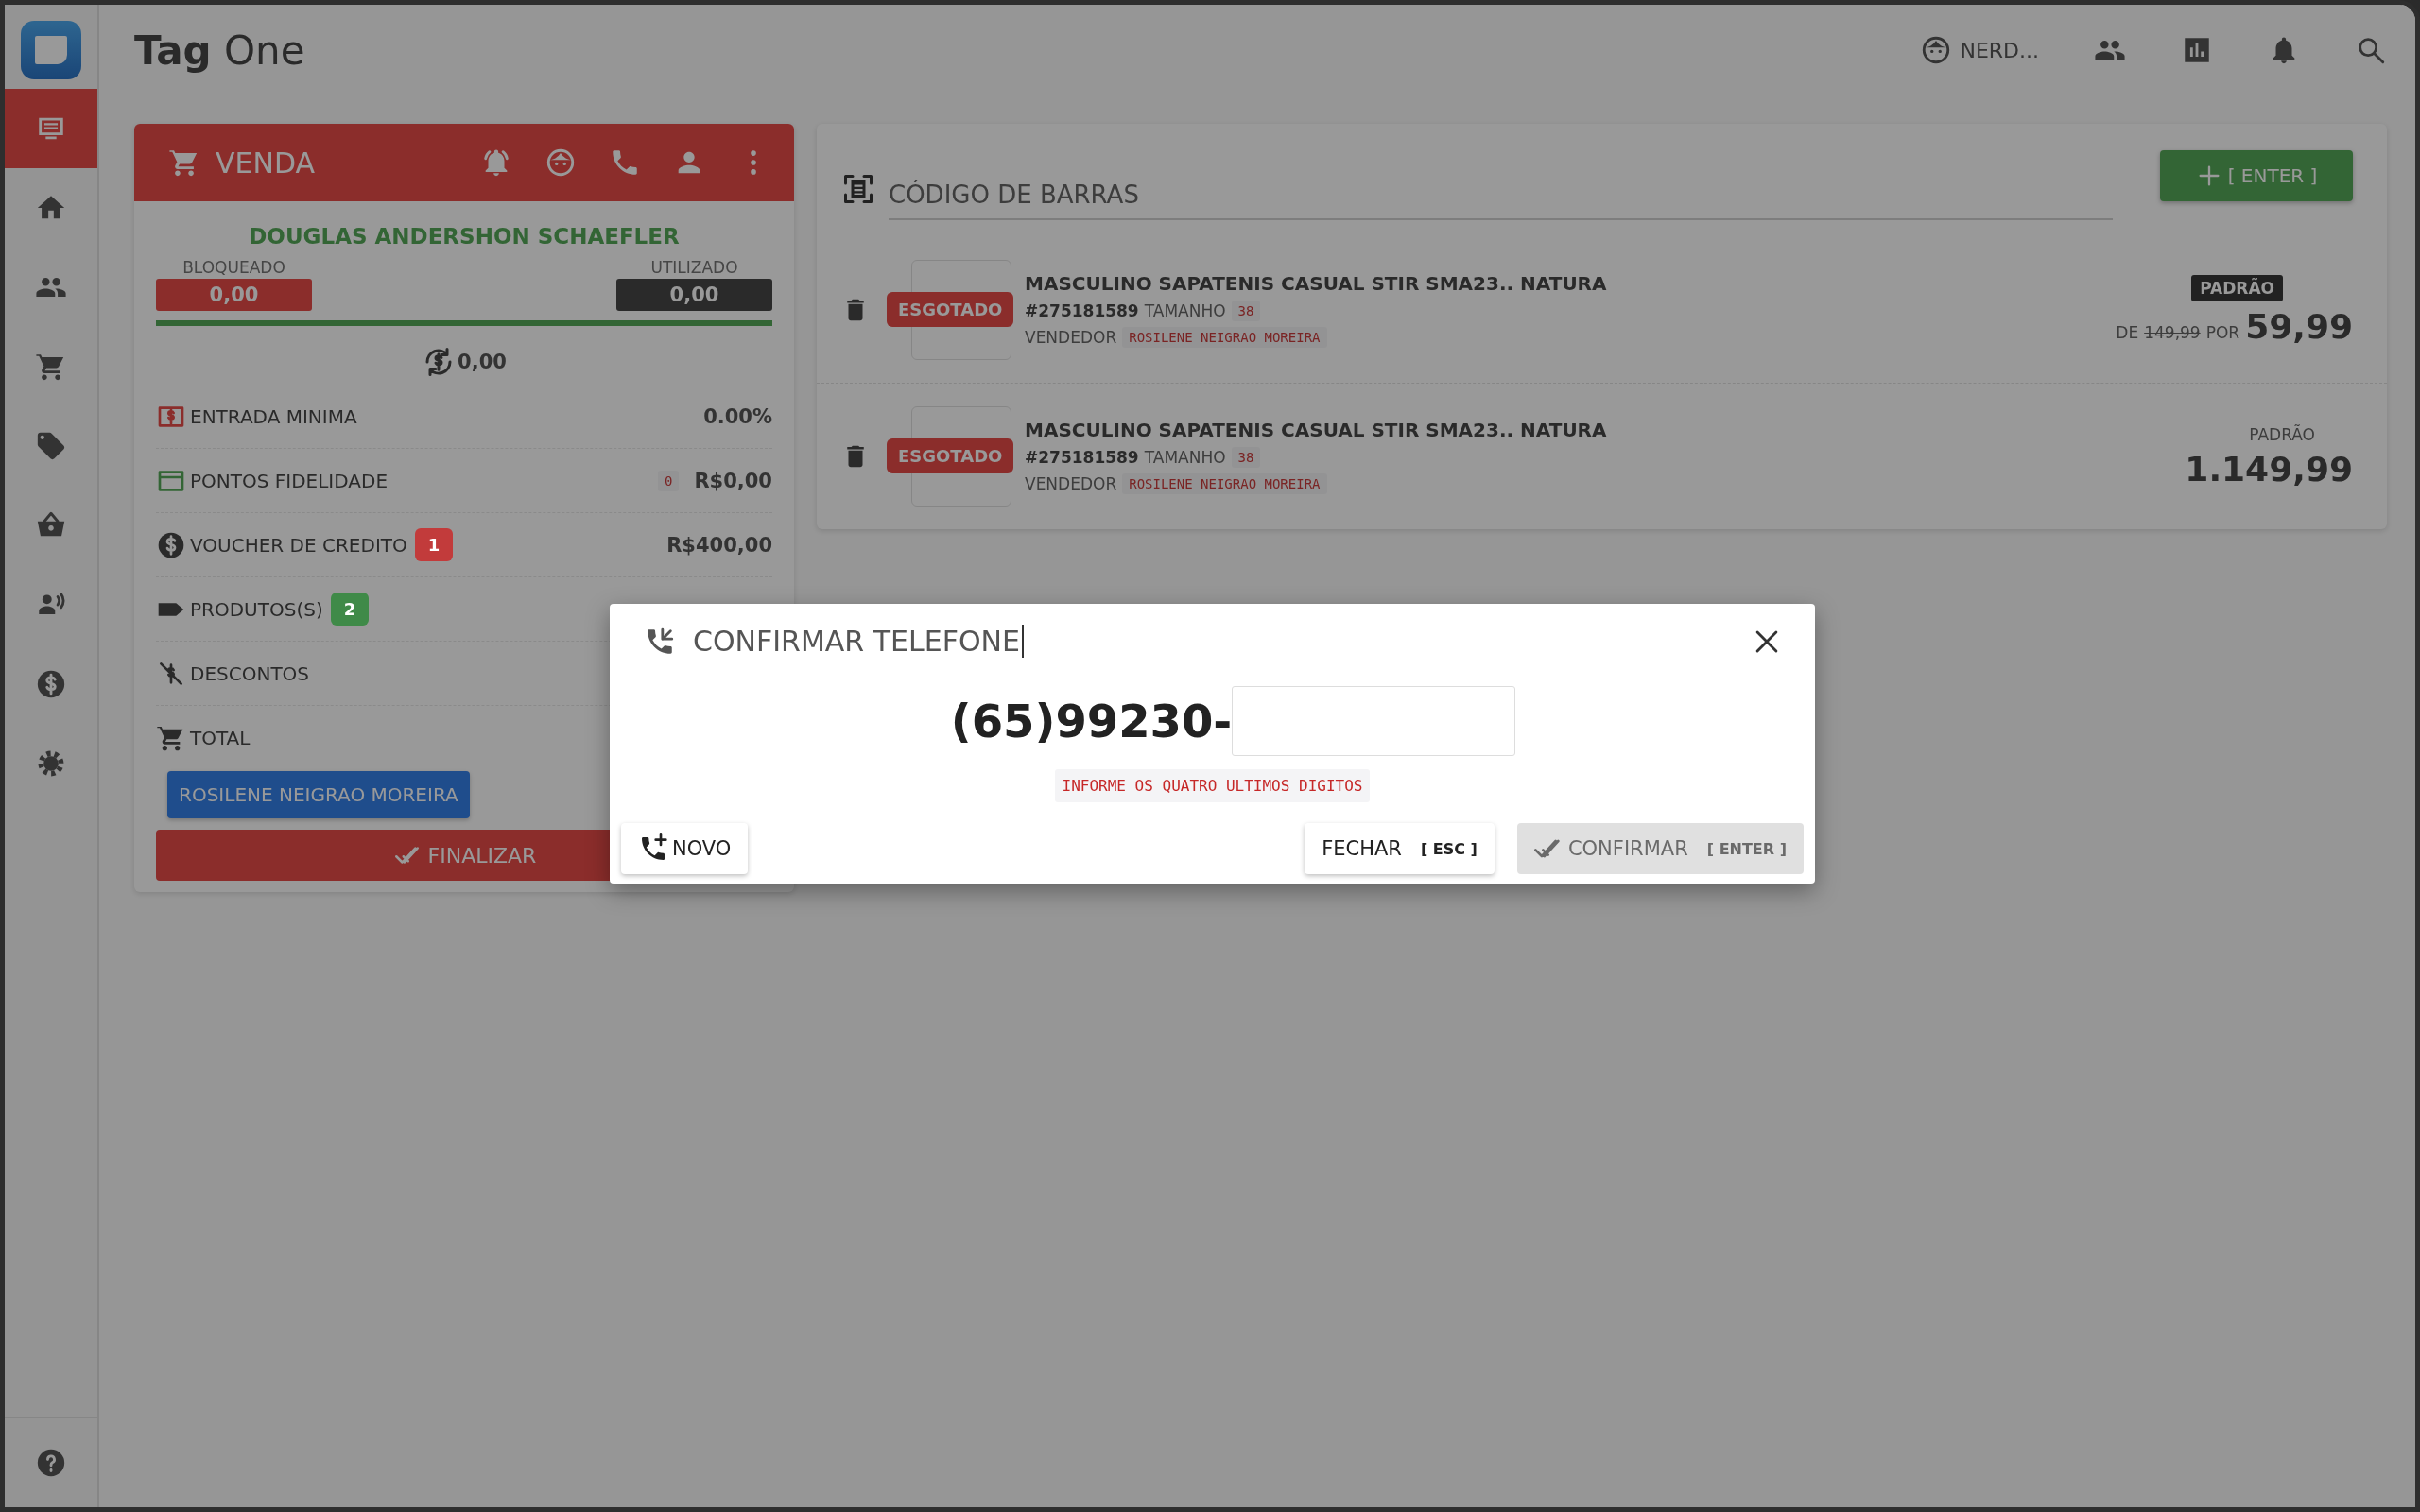 The image size is (2420, 1512). Describe the element at coordinates (719, 545) in the screenshot. I see `summary-value: R$400,00` at that location.